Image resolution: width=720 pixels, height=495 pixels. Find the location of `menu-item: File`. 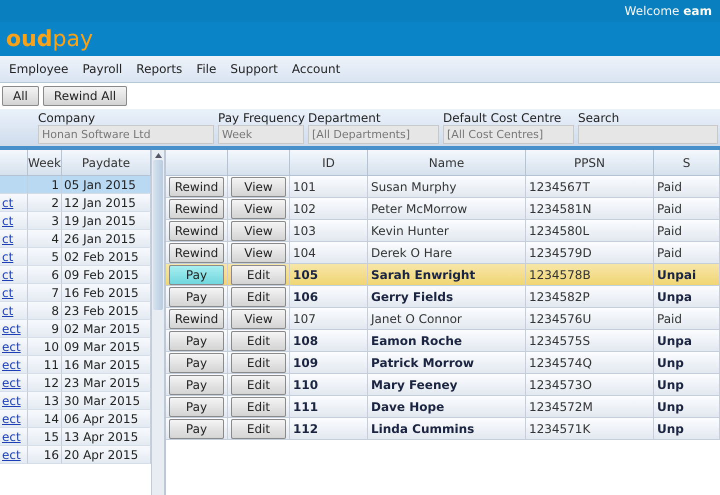

menu-item: File is located at coordinates (206, 69).